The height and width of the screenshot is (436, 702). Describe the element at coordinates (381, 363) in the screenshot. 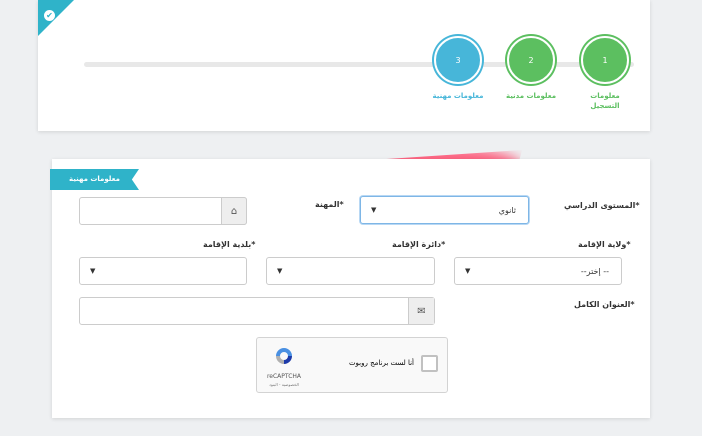

I see `recaptcha-label: أنا لست برنامج روبوت` at that location.